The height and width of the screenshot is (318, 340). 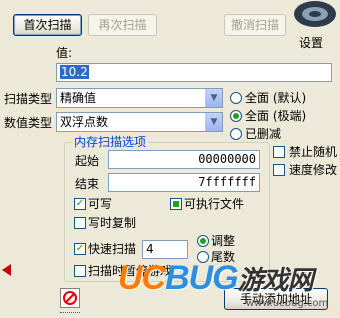 What do you see at coordinates (70, 298) in the screenshot?
I see `stop-icon` at bounding box center [70, 298].